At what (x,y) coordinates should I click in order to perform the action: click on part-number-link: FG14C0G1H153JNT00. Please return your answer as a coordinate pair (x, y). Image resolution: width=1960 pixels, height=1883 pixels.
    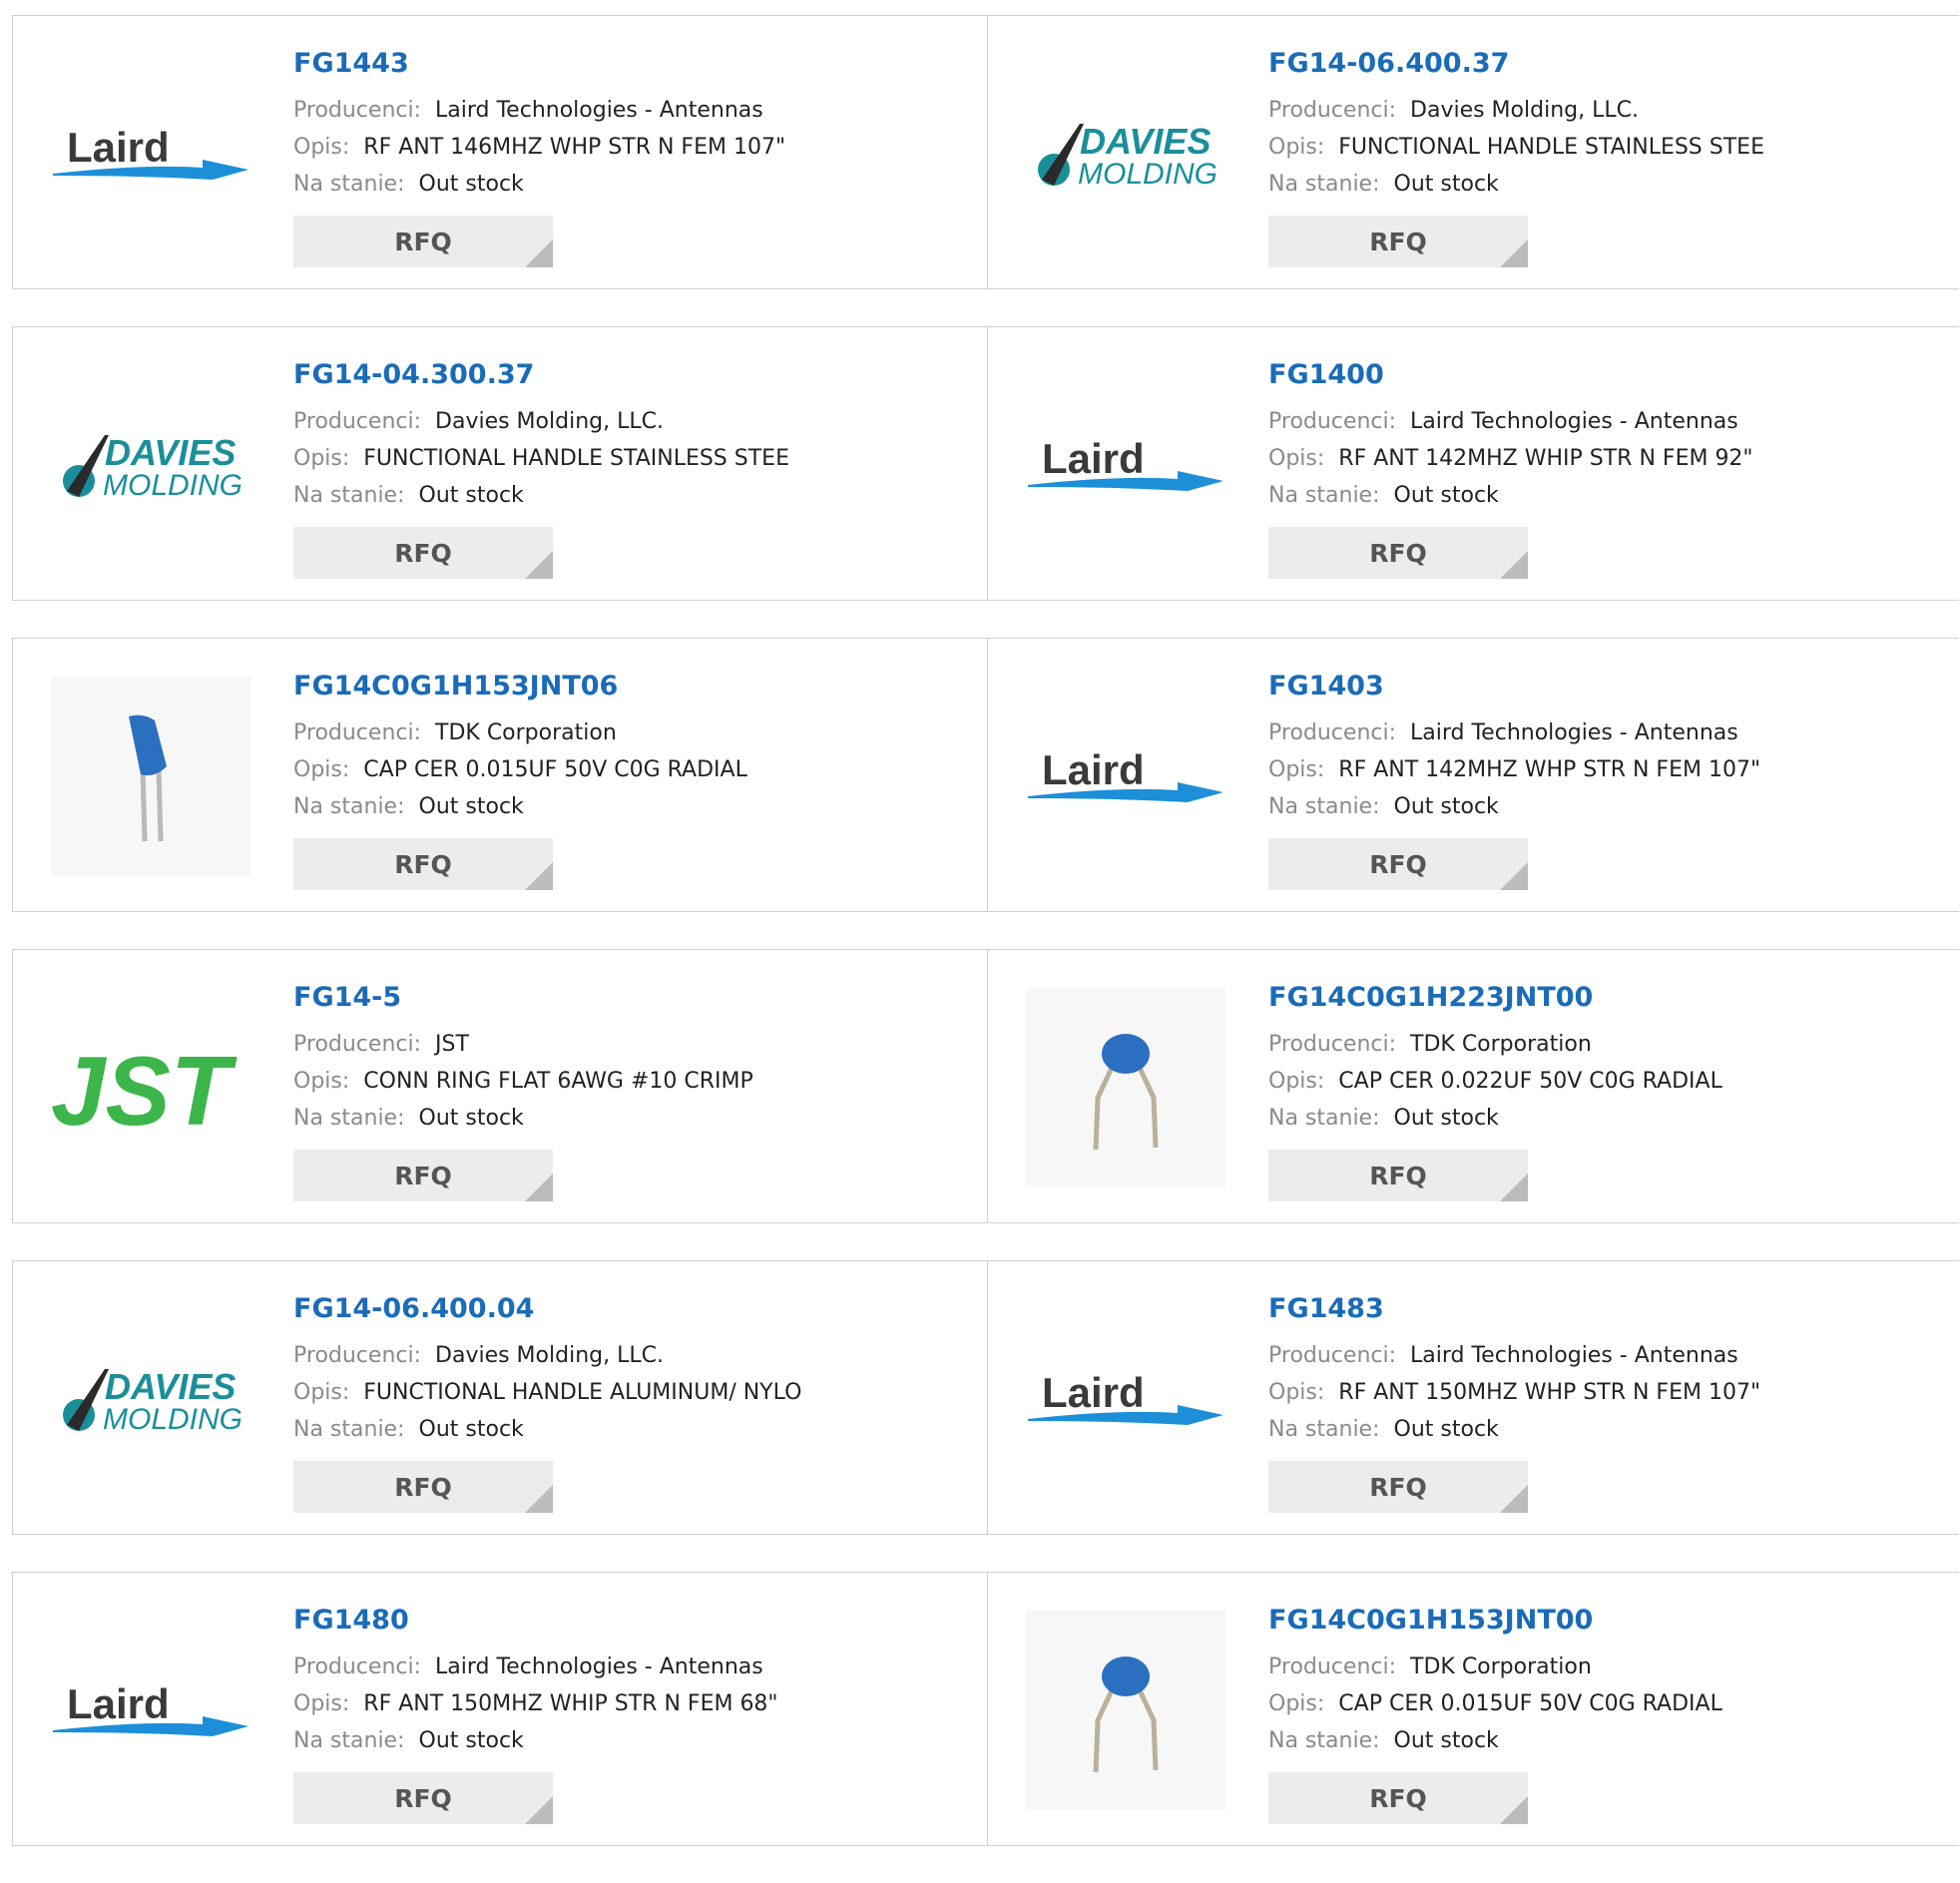
    Looking at the image, I should click on (1495, 1621).